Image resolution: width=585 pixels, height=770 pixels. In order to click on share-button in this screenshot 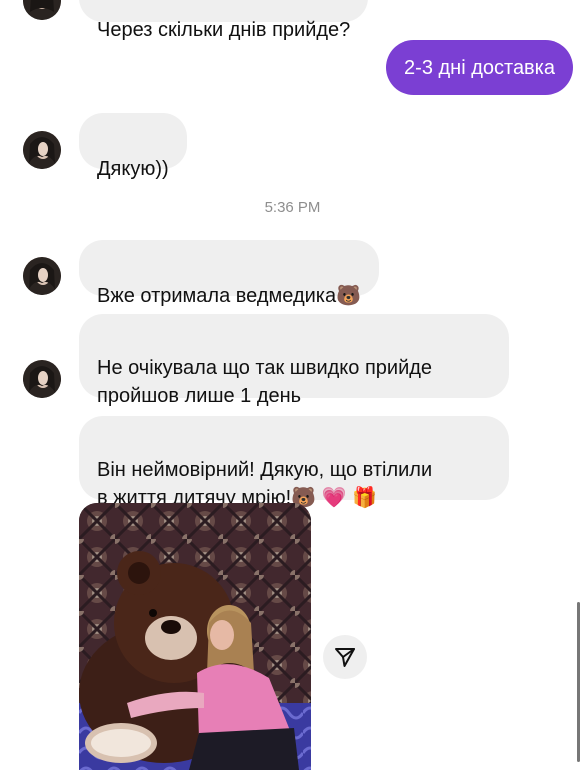, I will do `click(345, 657)`.